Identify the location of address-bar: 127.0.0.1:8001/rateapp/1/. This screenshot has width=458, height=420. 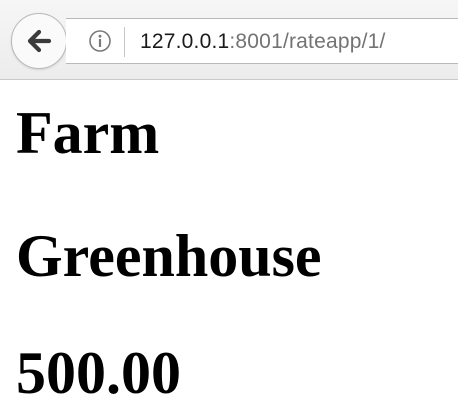
(262, 41).